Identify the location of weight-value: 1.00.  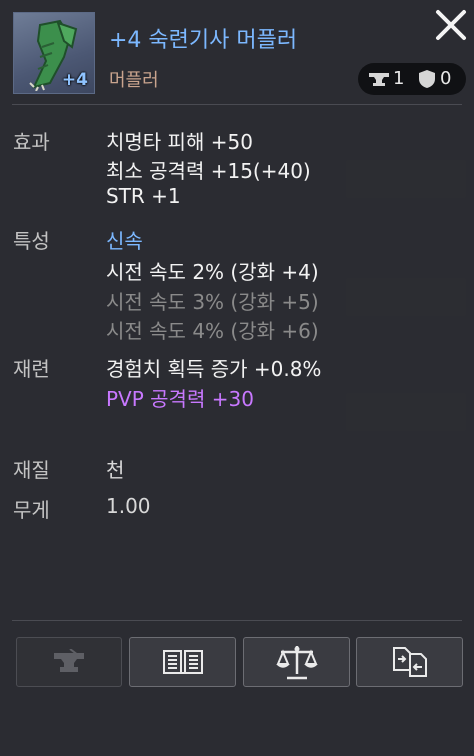
(128, 506).